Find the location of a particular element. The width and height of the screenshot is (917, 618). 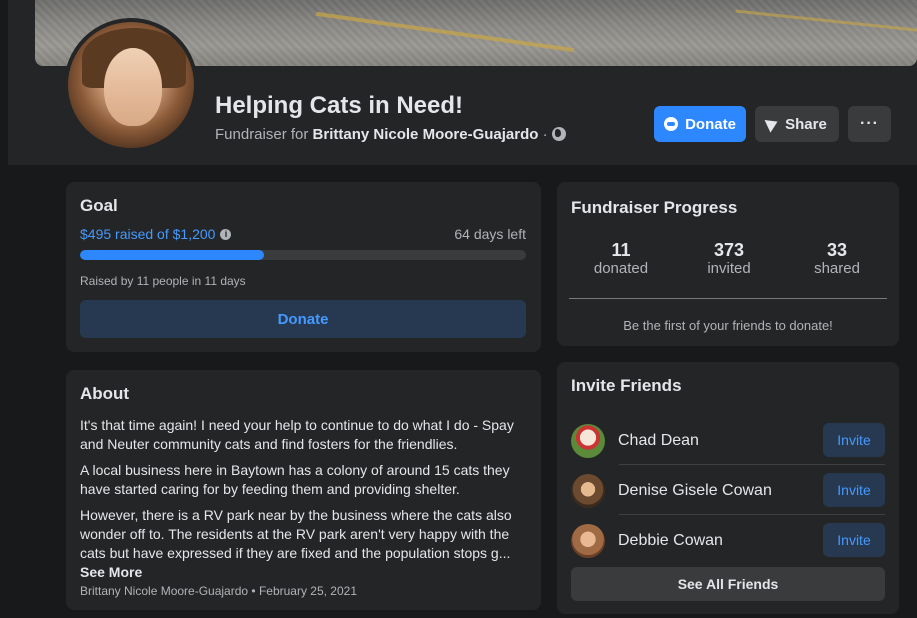

about-heading: About is located at coordinates (105, 393).